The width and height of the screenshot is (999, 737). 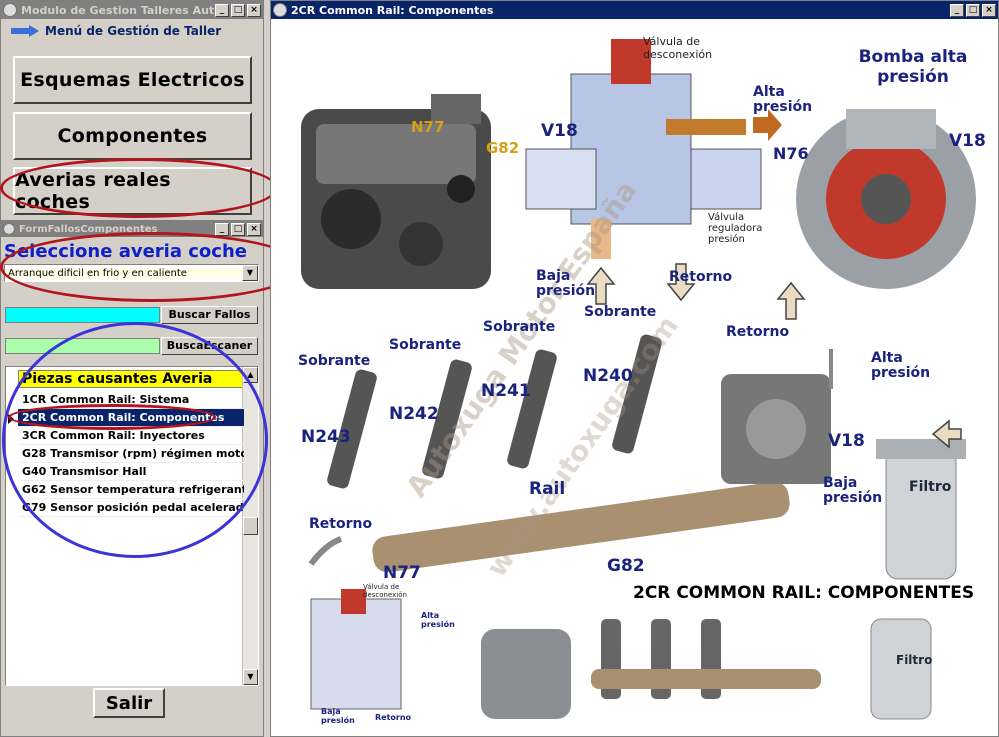 What do you see at coordinates (620, 312) in the screenshot?
I see `label-sobrante-4: Sobrante` at bounding box center [620, 312].